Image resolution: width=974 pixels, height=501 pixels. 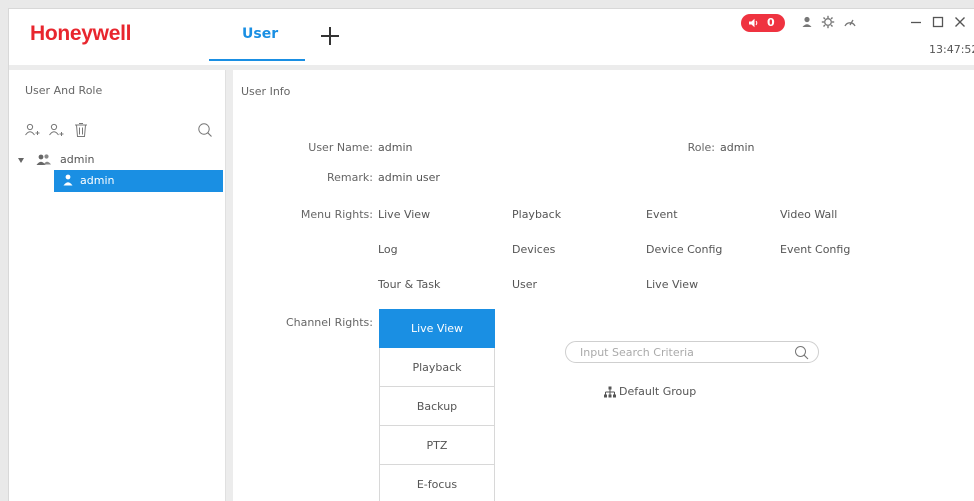 What do you see at coordinates (662, 214) in the screenshot?
I see `menu-right-item: Event` at bounding box center [662, 214].